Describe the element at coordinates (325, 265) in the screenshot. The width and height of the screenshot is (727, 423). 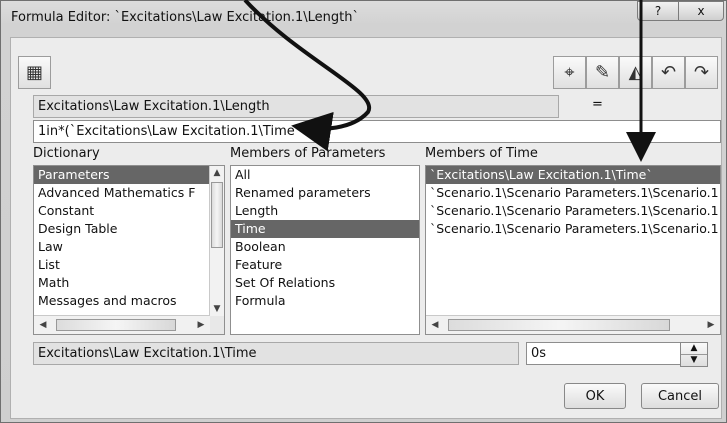
I see `list-item: Feature` at that location.